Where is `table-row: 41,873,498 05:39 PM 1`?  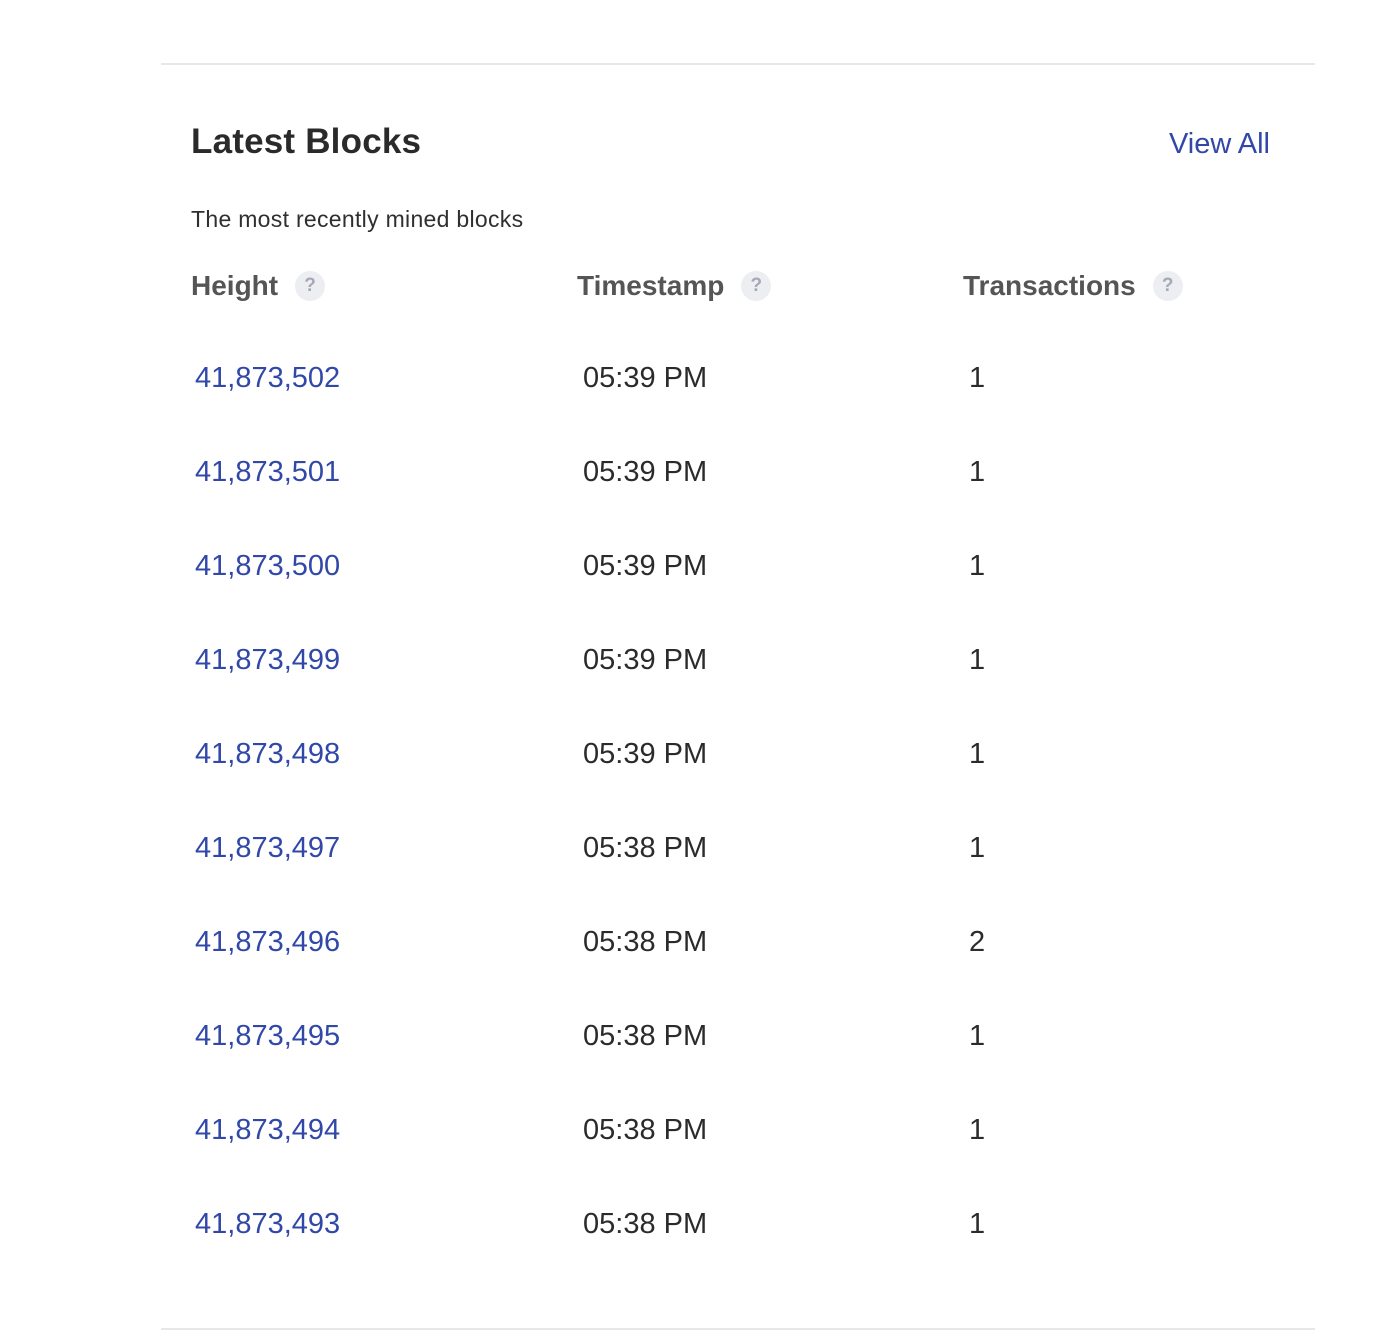 table-row: 41,873,498 05:39 PM 1 is located at coordinates (696, 754).